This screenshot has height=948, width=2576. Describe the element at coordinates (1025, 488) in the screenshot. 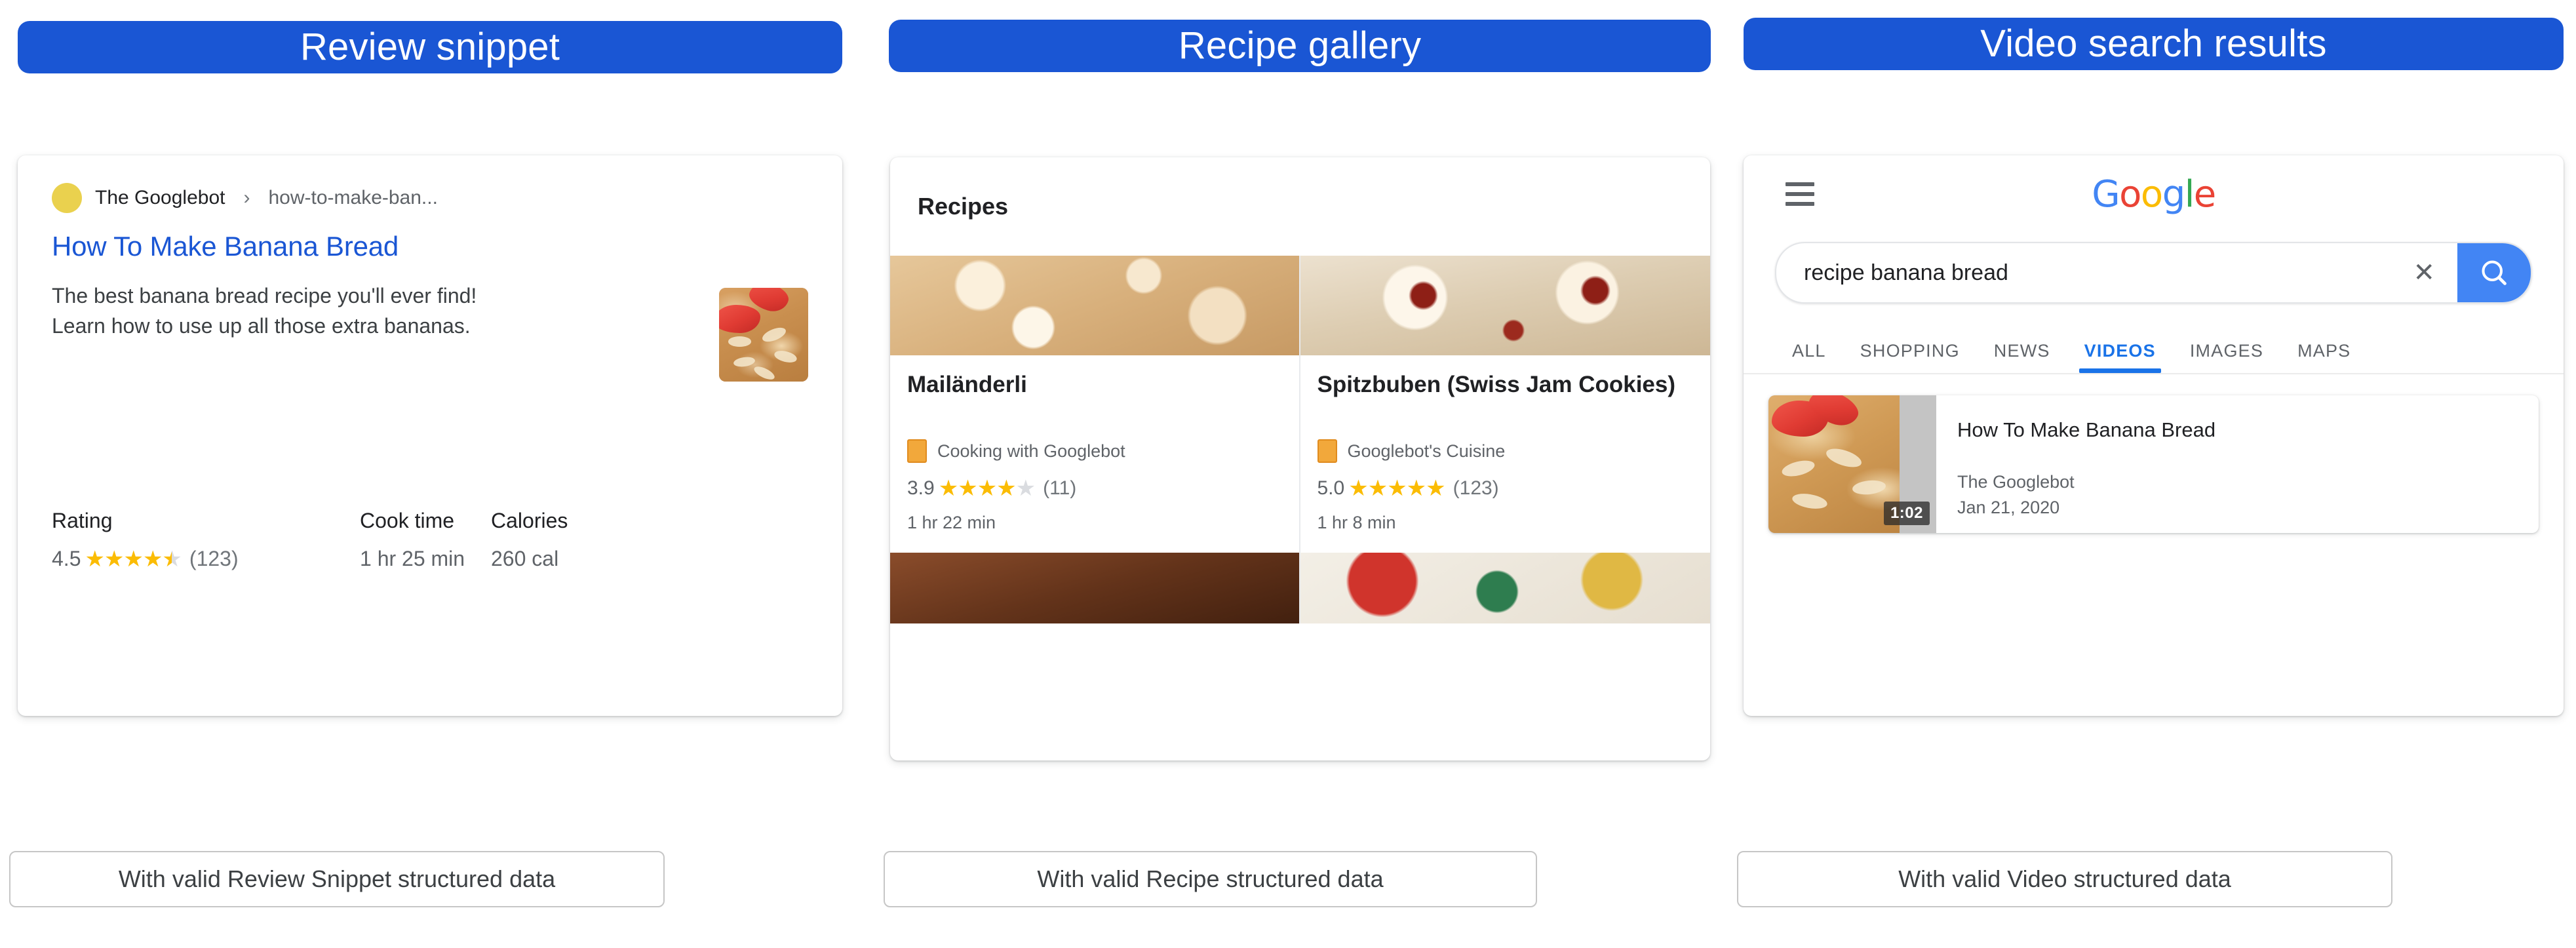

I see `star-empty-icon: ★` at that location.